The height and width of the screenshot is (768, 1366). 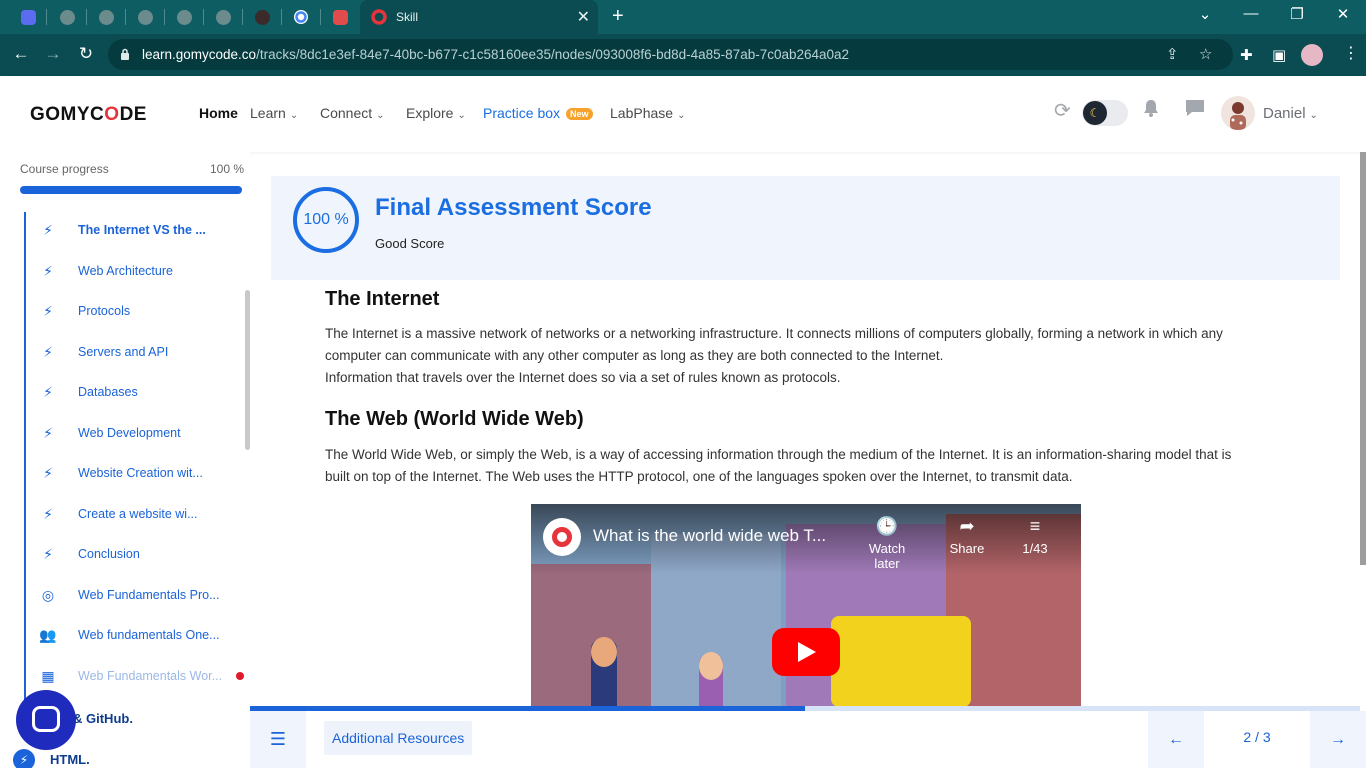 I want to click on youtube-play-button, so click(x=806, y=652).